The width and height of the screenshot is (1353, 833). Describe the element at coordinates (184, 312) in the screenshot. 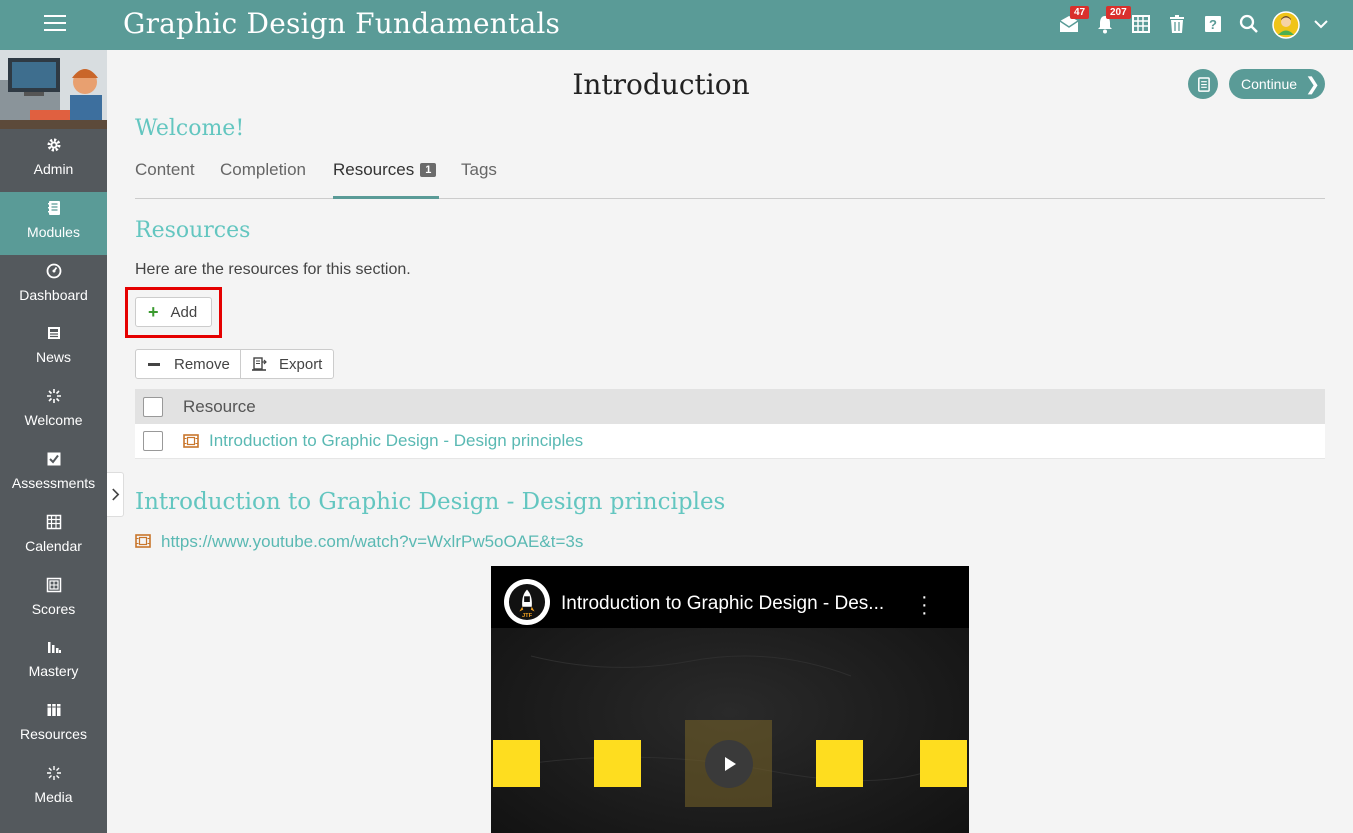

I see `add-label: Add` at that location.